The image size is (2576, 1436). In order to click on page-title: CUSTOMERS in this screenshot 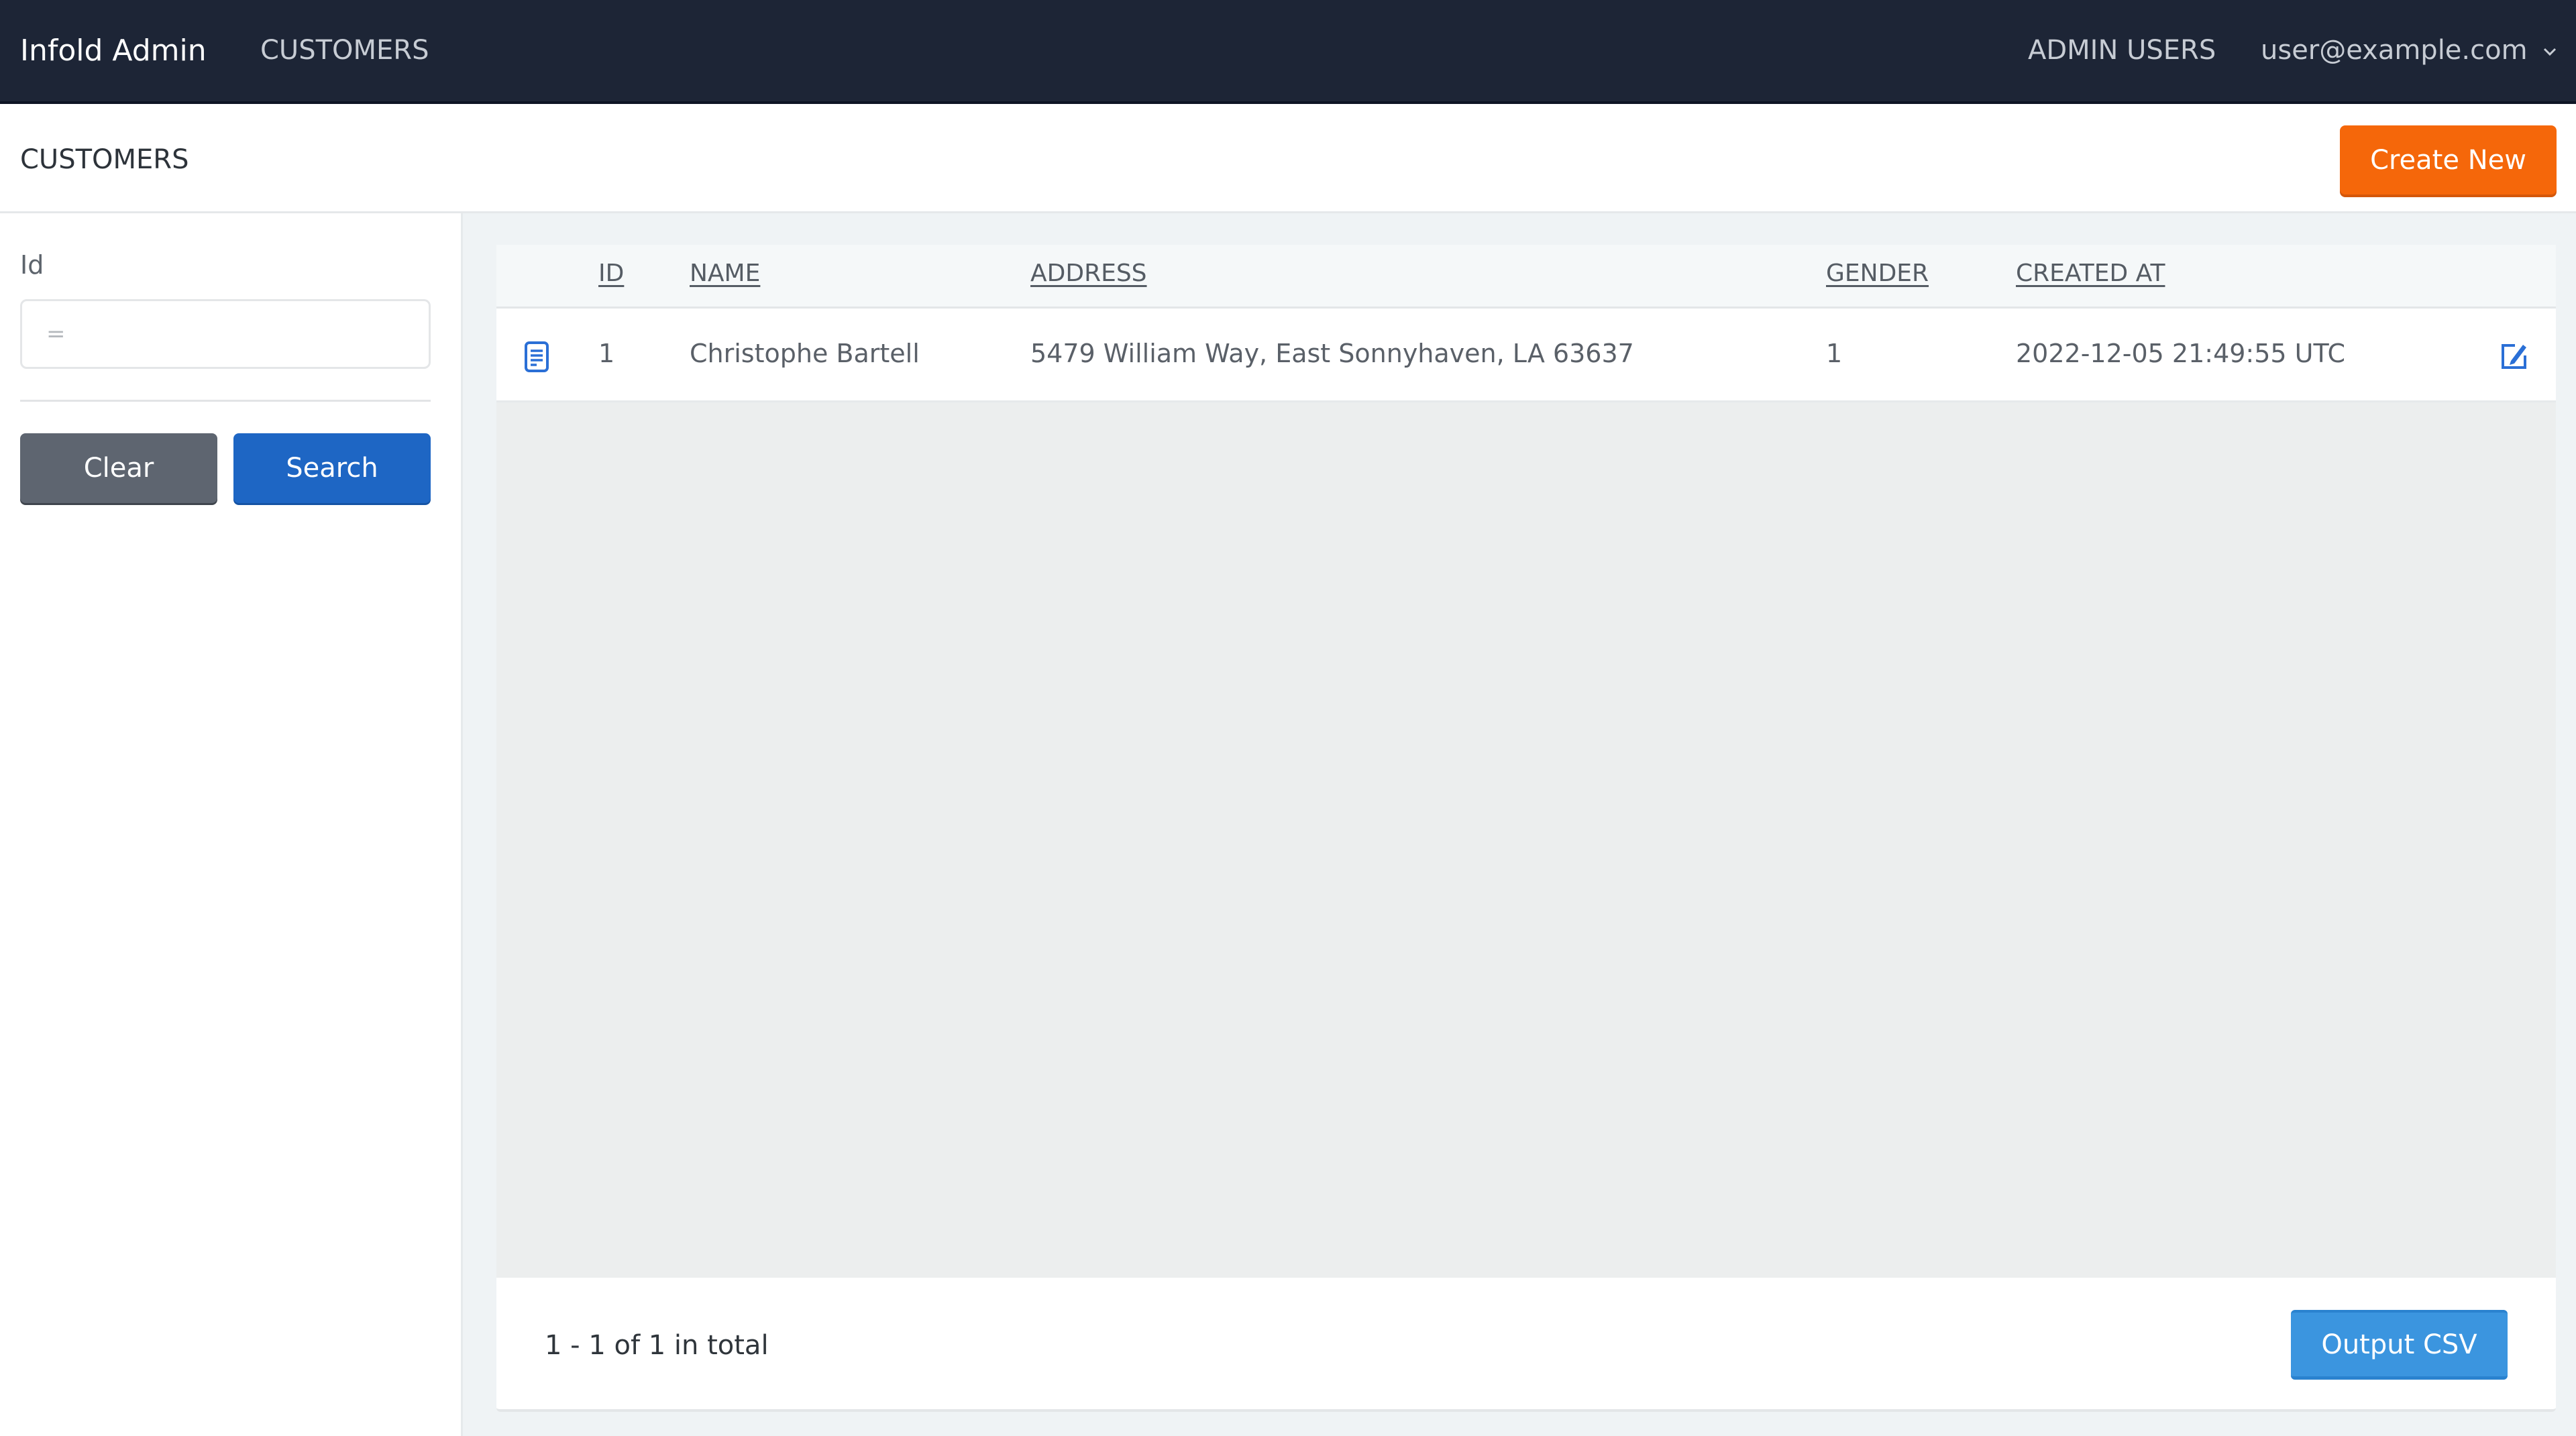, I will do `click(104, 159)`.